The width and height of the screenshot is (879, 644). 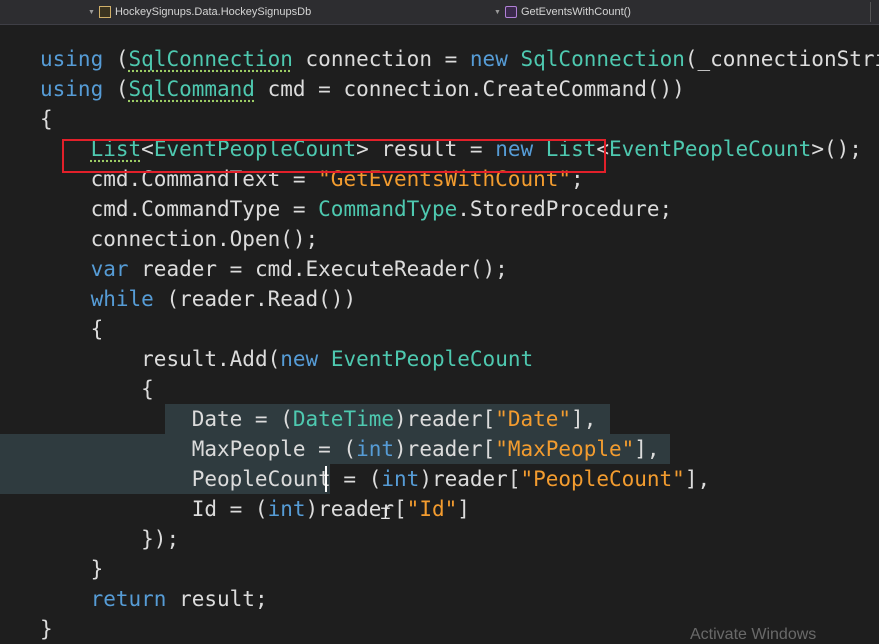 I want to click on class-icon, so click(x=104, y=12).